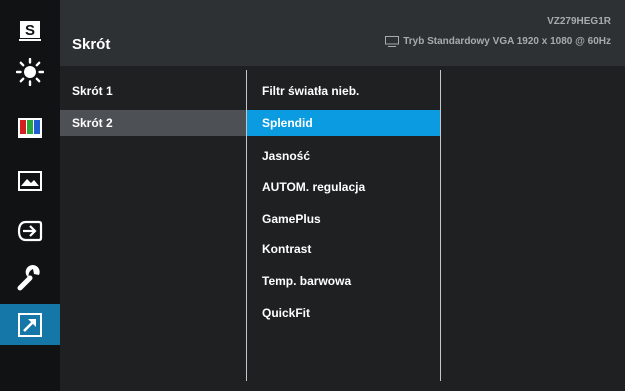  Describe the element at coordinates (343, 281) in the screenshot. I see `list-item-color-temp: Temp. barwowa` at that location.